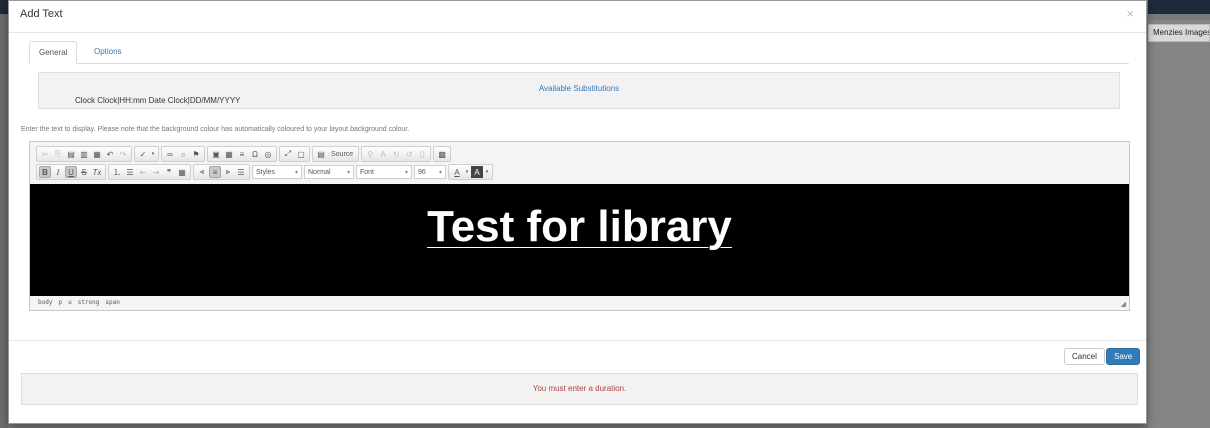 The image size is (1210, 428). I want to click on color-group: A ▾ A ▾, so click(470, 172).